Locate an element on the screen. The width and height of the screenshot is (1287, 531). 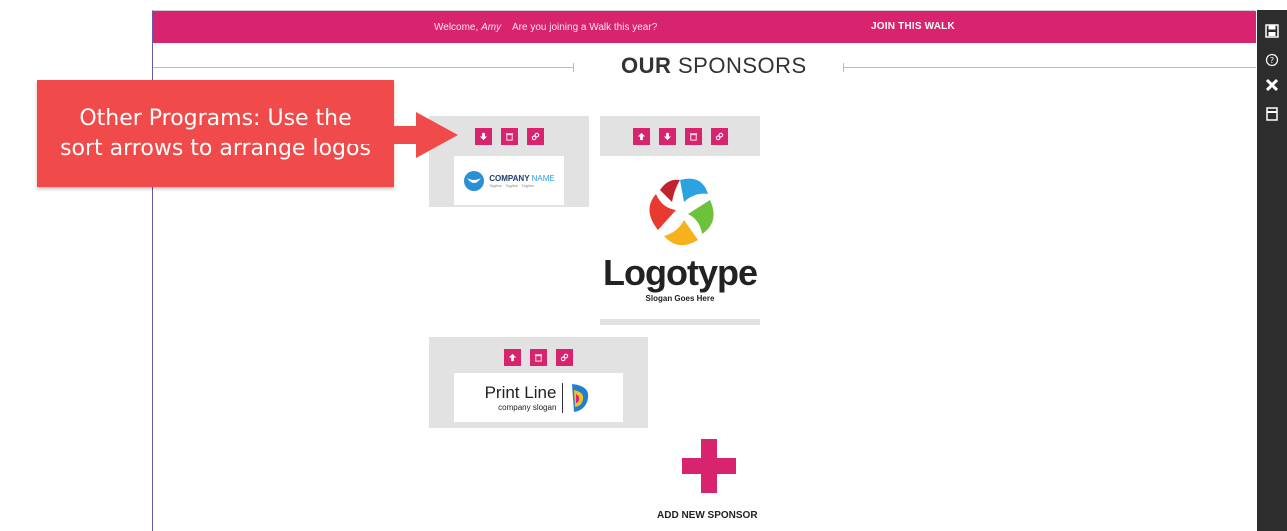
join-walk-link: JOIN THIS WALK is located at coordinates (913, 26).